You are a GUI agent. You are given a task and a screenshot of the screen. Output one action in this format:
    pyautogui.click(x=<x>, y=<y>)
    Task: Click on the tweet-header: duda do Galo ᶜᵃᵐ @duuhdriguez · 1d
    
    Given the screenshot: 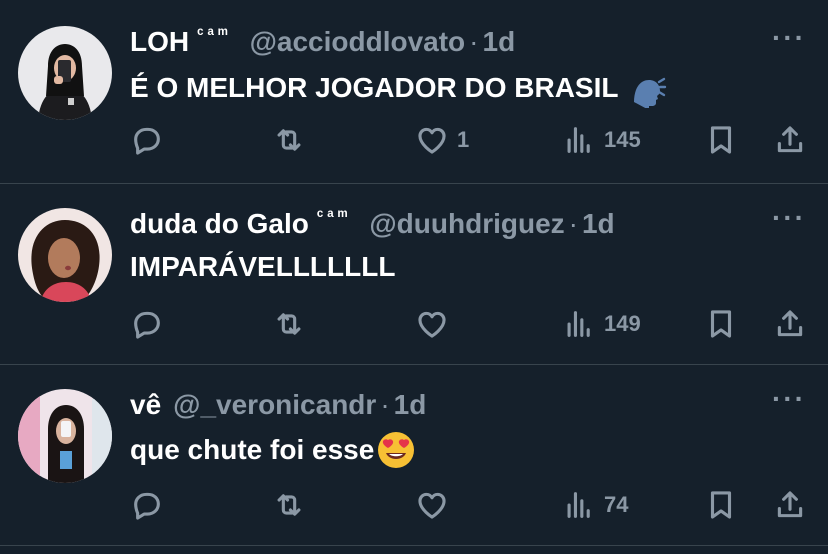 What is the action you would take?
    pyautogui.click(x=372, y=224)
    